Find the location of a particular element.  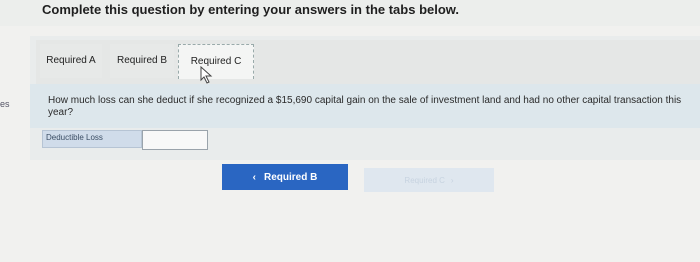

mouse-cursor-icon is located at coordinates (206, 75).